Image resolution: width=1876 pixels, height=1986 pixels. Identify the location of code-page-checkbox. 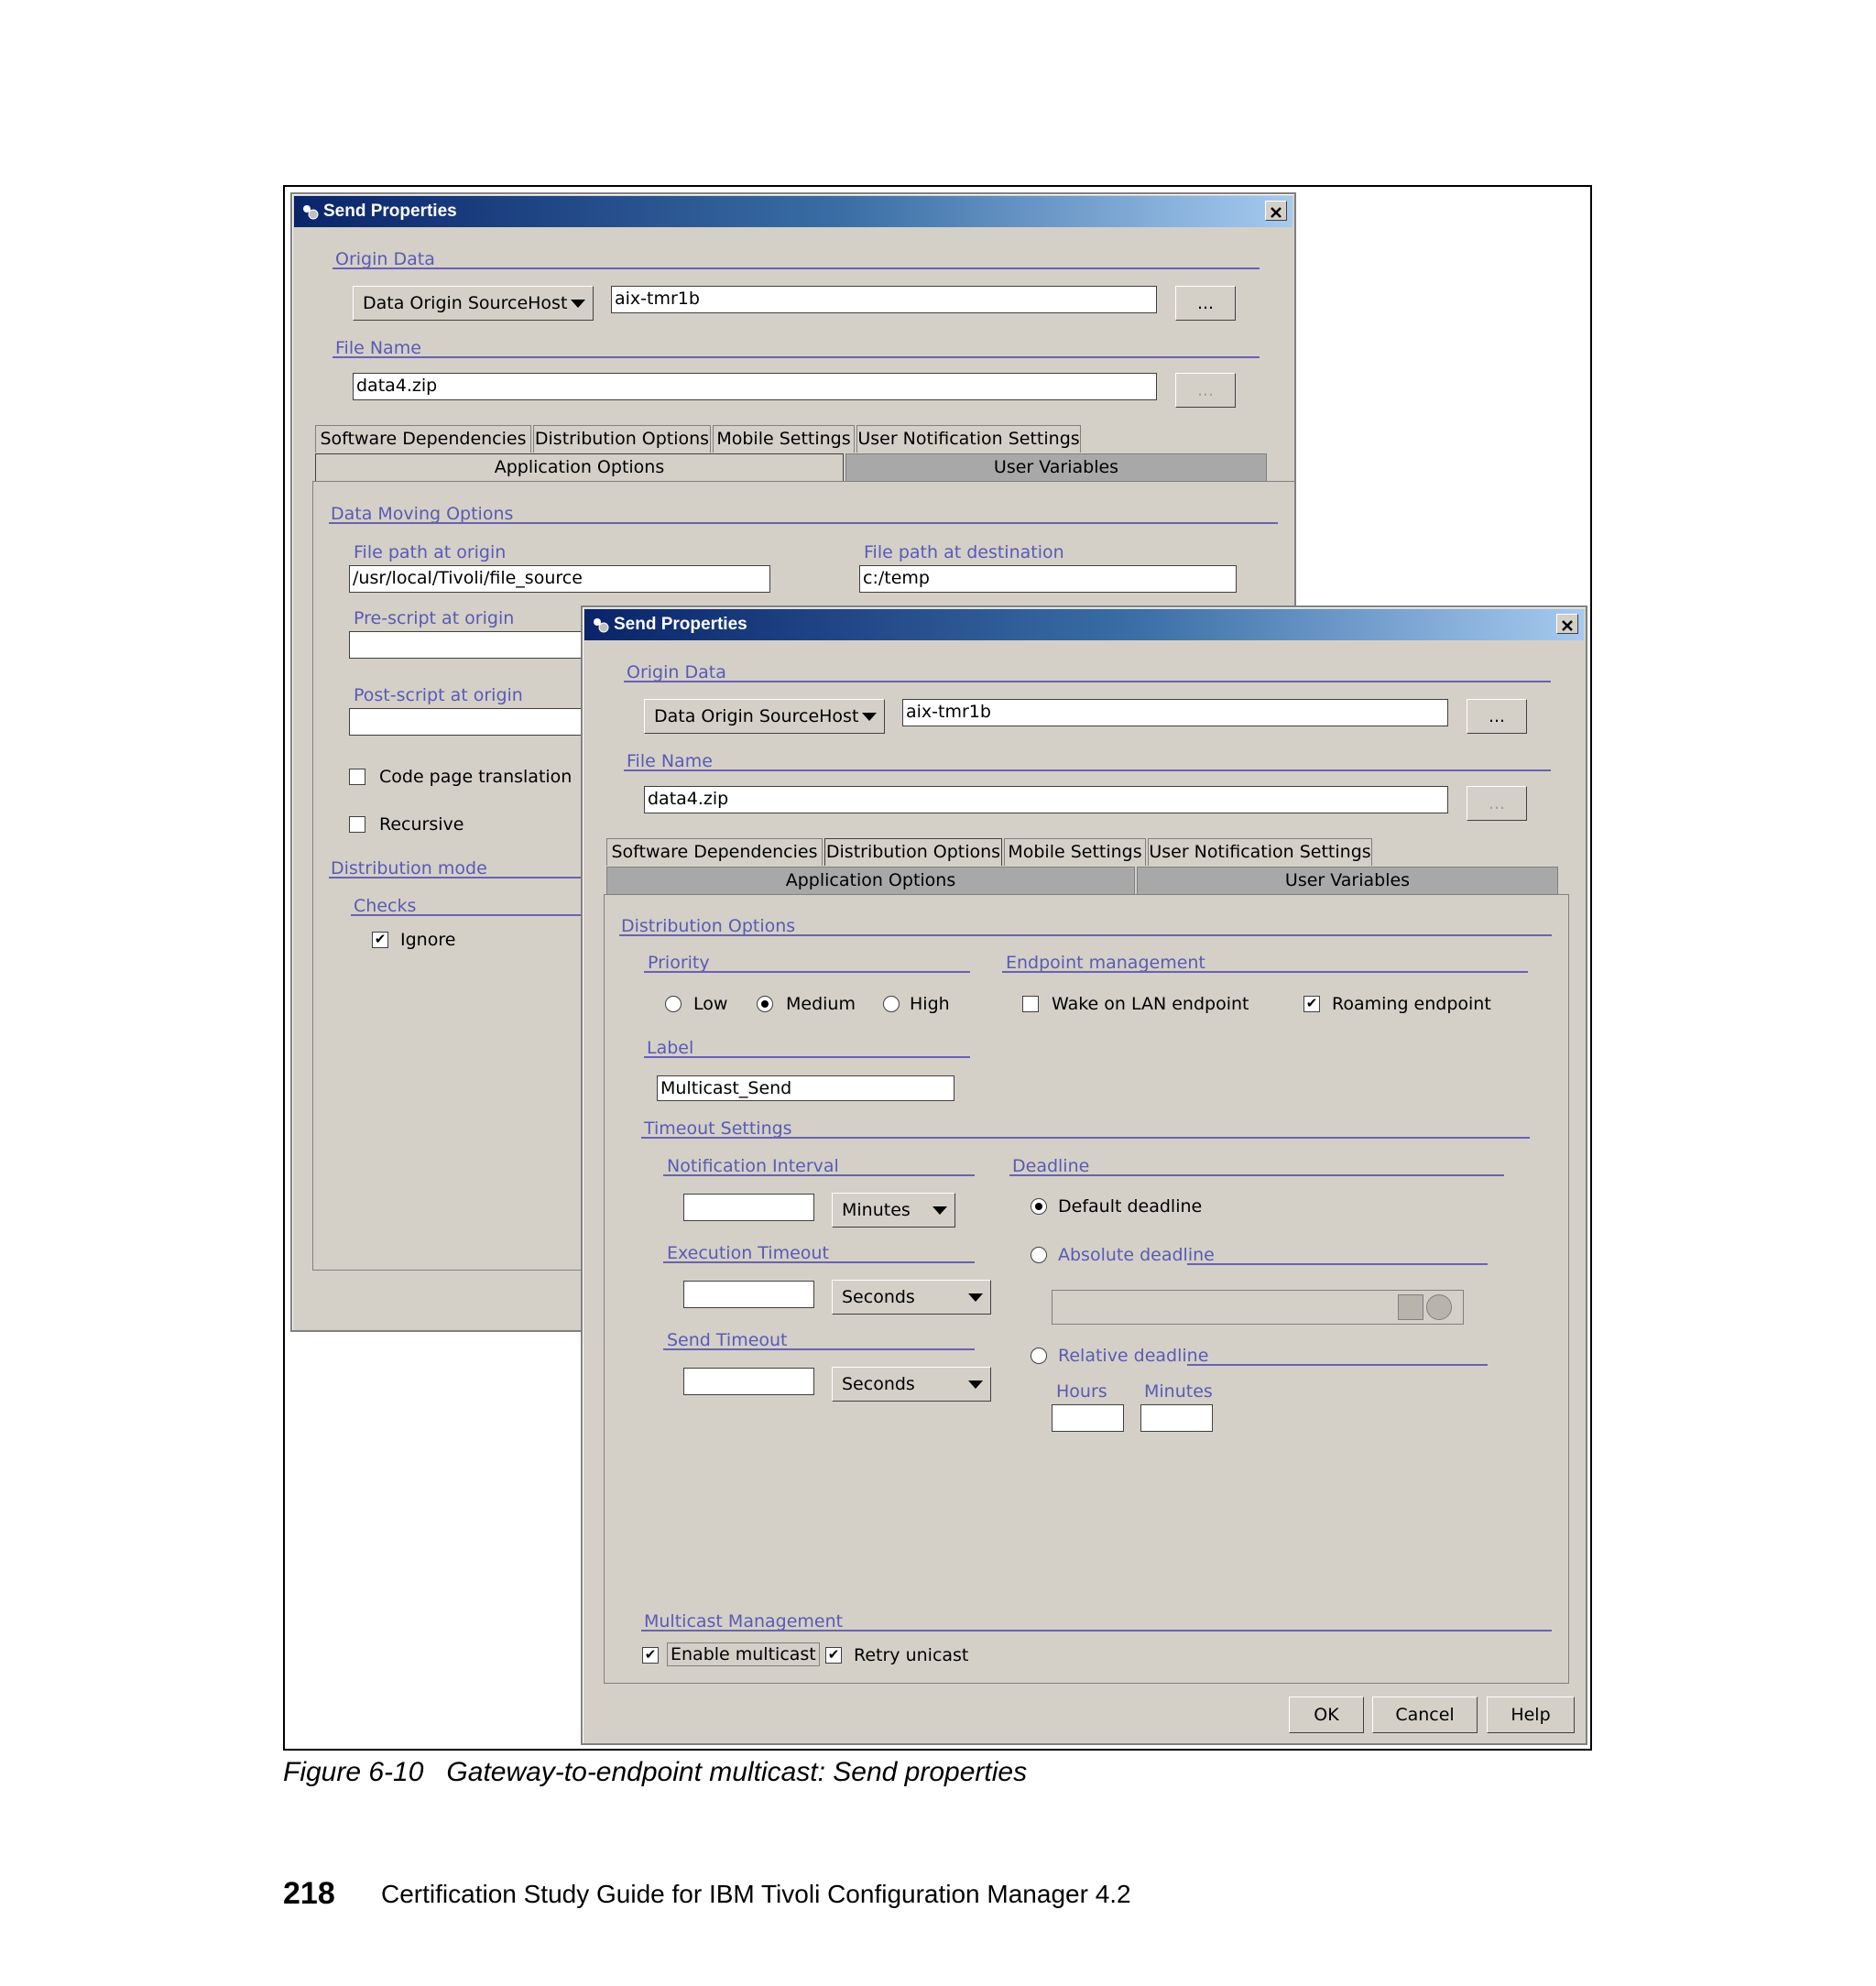
(357, 777).